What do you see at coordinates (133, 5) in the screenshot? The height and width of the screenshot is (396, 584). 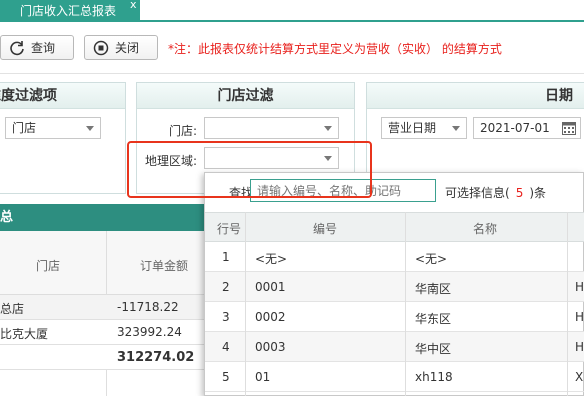 I see `tab-close-icon: x` at bounding box center [133, 5].